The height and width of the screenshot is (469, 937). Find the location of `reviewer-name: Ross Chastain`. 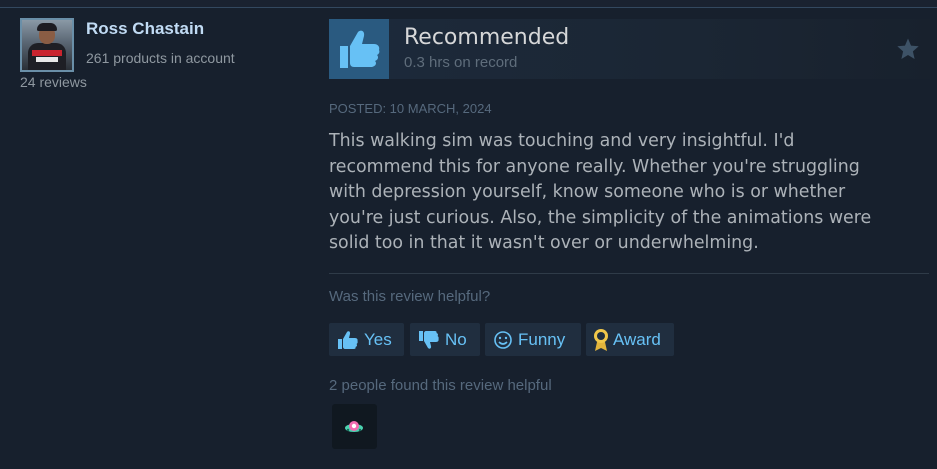

reviewer-name: Ross Chastain is located at coordinates (145, 29).